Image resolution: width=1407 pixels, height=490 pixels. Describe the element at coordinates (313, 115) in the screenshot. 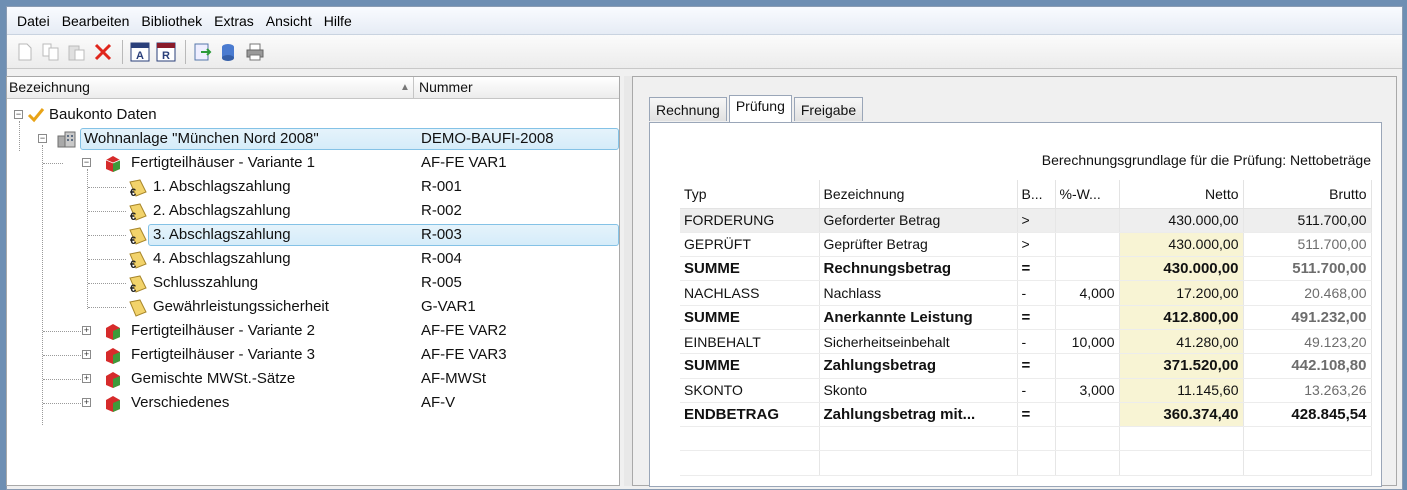

I see `tree-node-baukonto: − Baukonto Daten` at that location.